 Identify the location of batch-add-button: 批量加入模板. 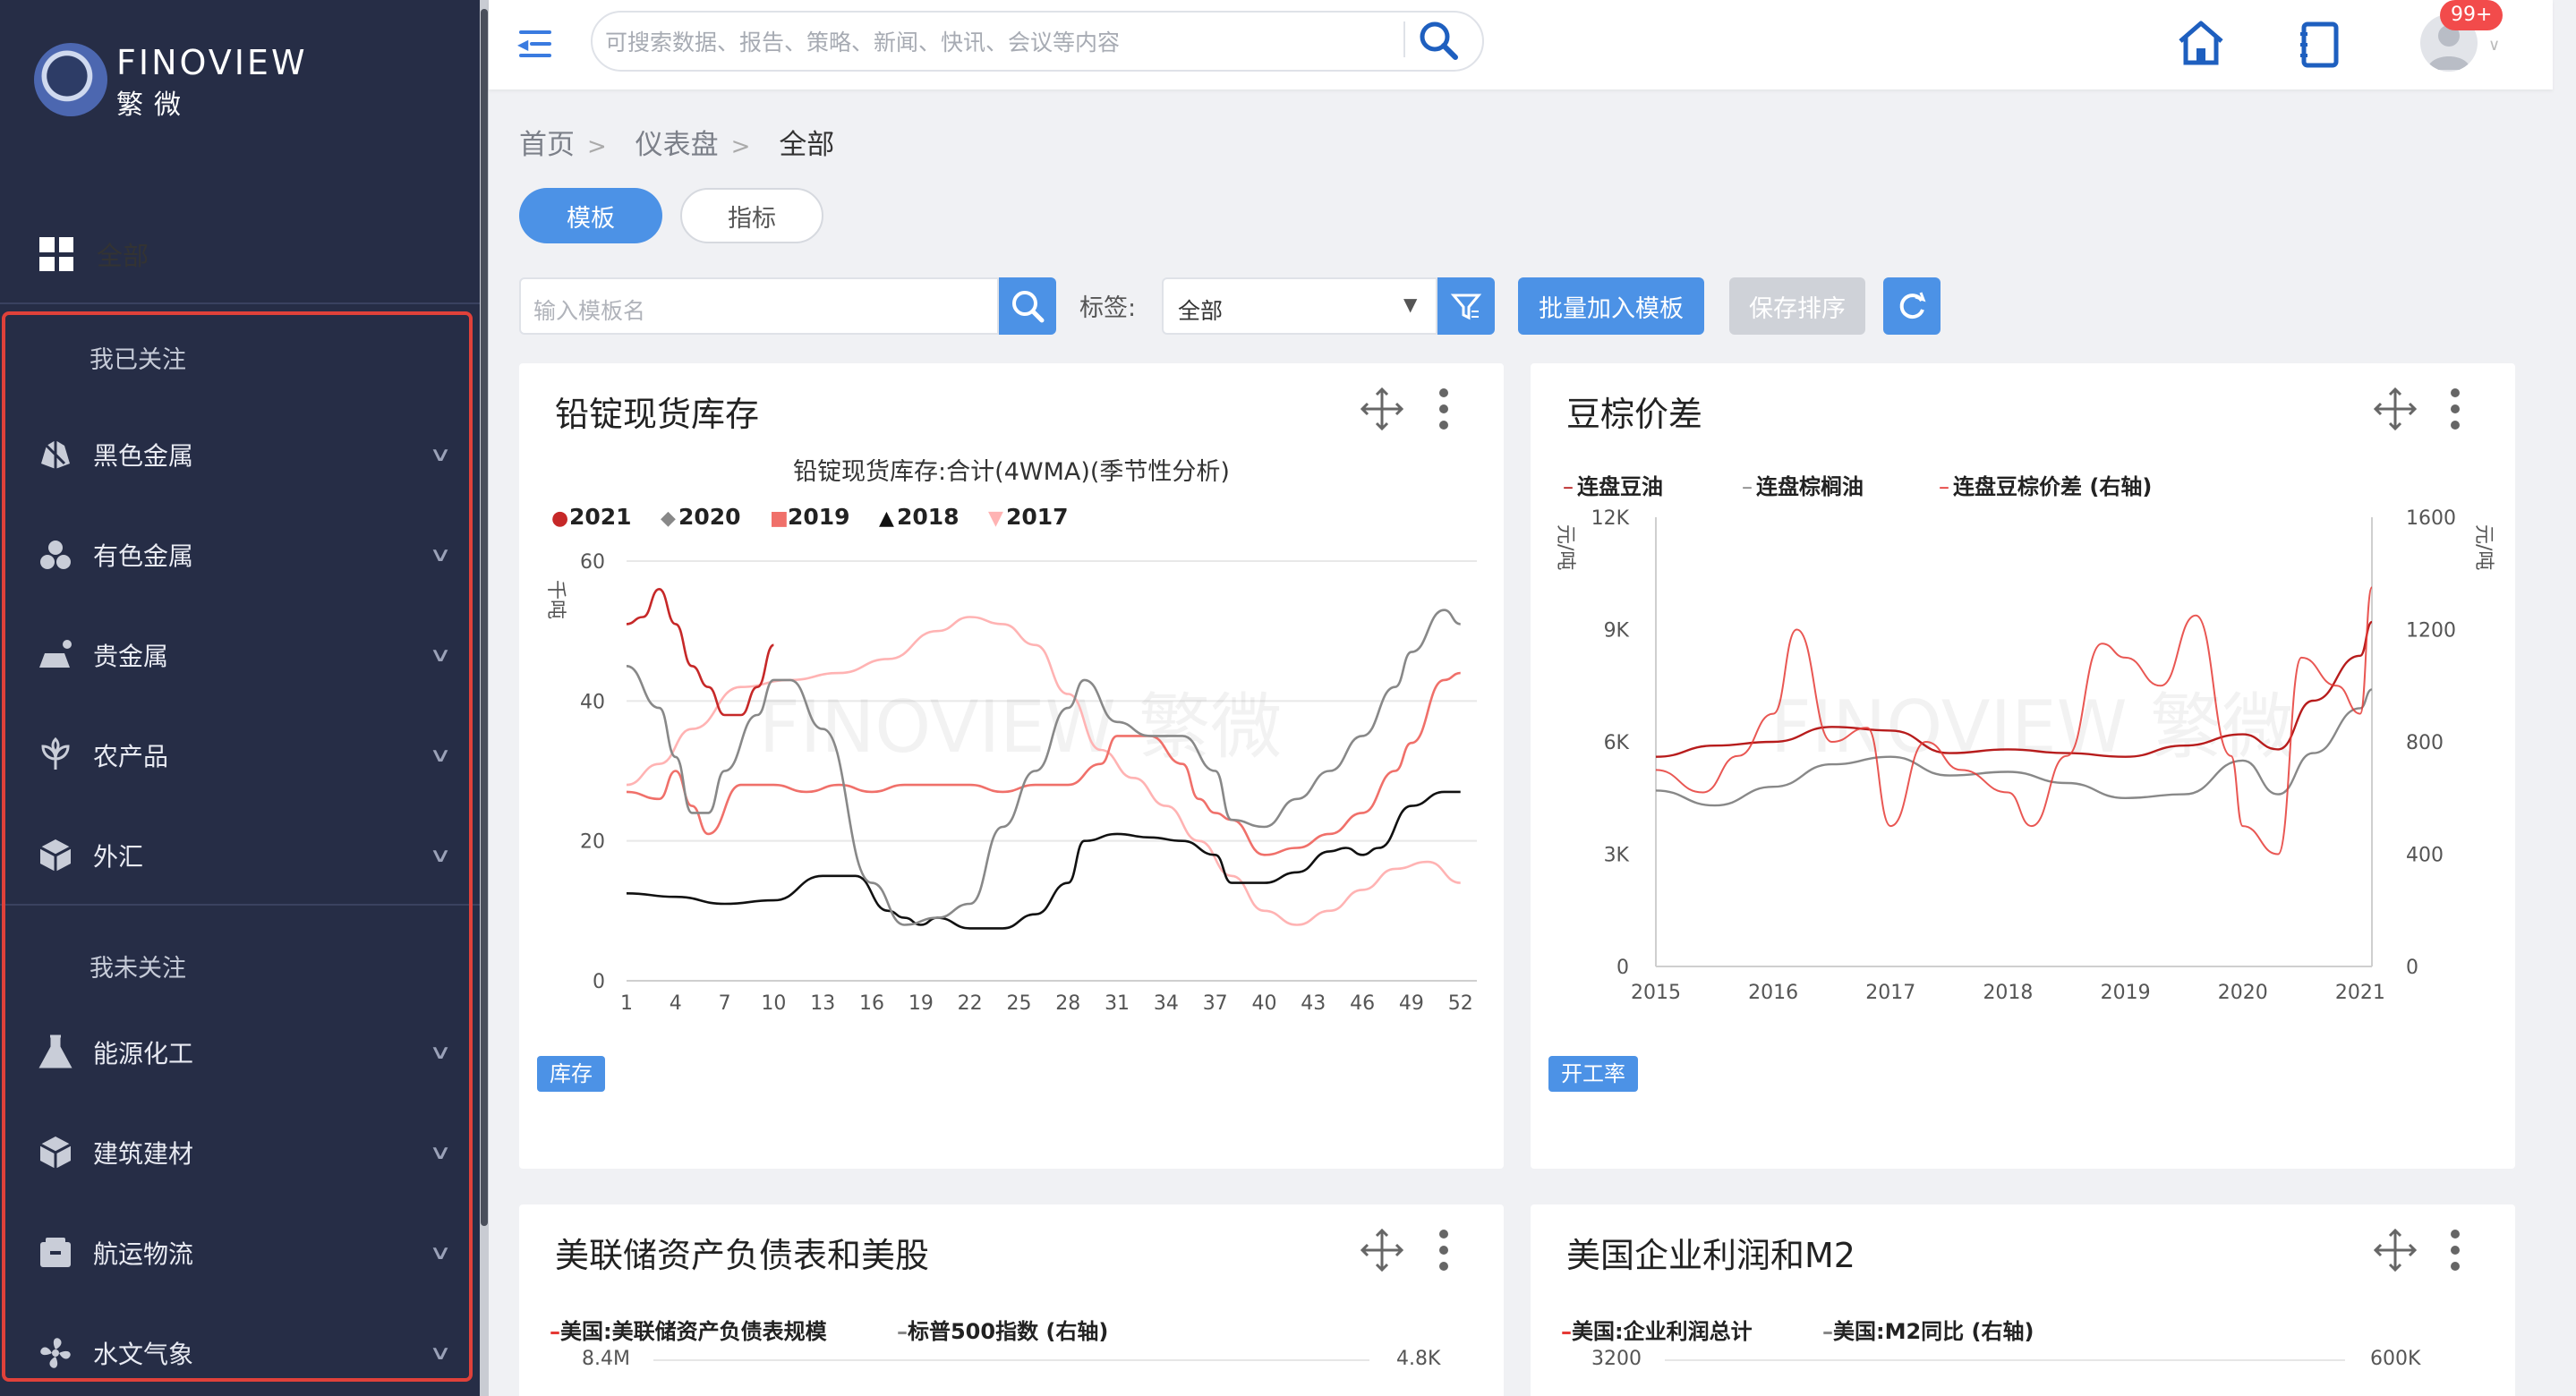
(1611, 306).